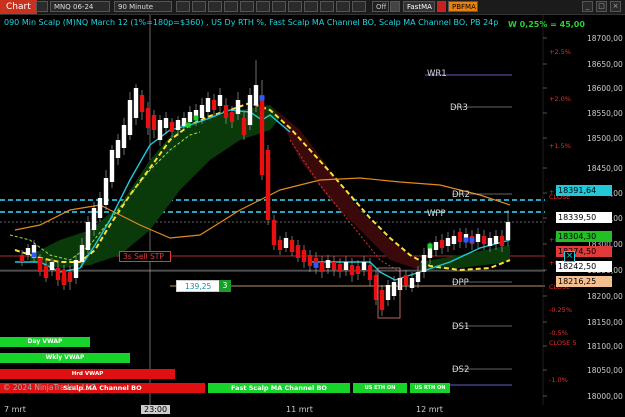  What do you see at coordinates (605, 113) in the screenshot?
I see `y-tick-label: 18550,00` at bounding box center [605, 113].